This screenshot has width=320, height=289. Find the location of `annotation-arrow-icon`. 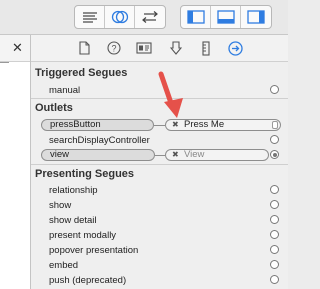

annotation-arrow-icon is located at coordinates (170, 94).